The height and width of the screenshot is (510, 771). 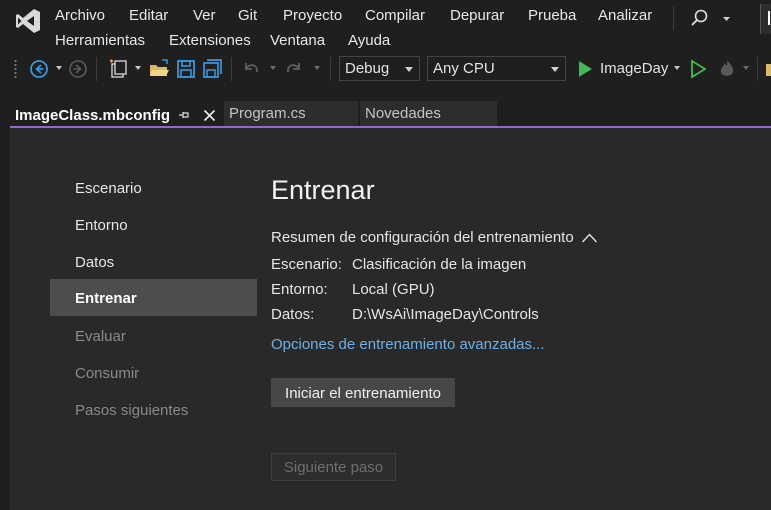 What do you see at coordinates (132, 410) in the screenshot?
I see `sidebar-item-label: Pasos siguientes` at bounding box center [132, 410].